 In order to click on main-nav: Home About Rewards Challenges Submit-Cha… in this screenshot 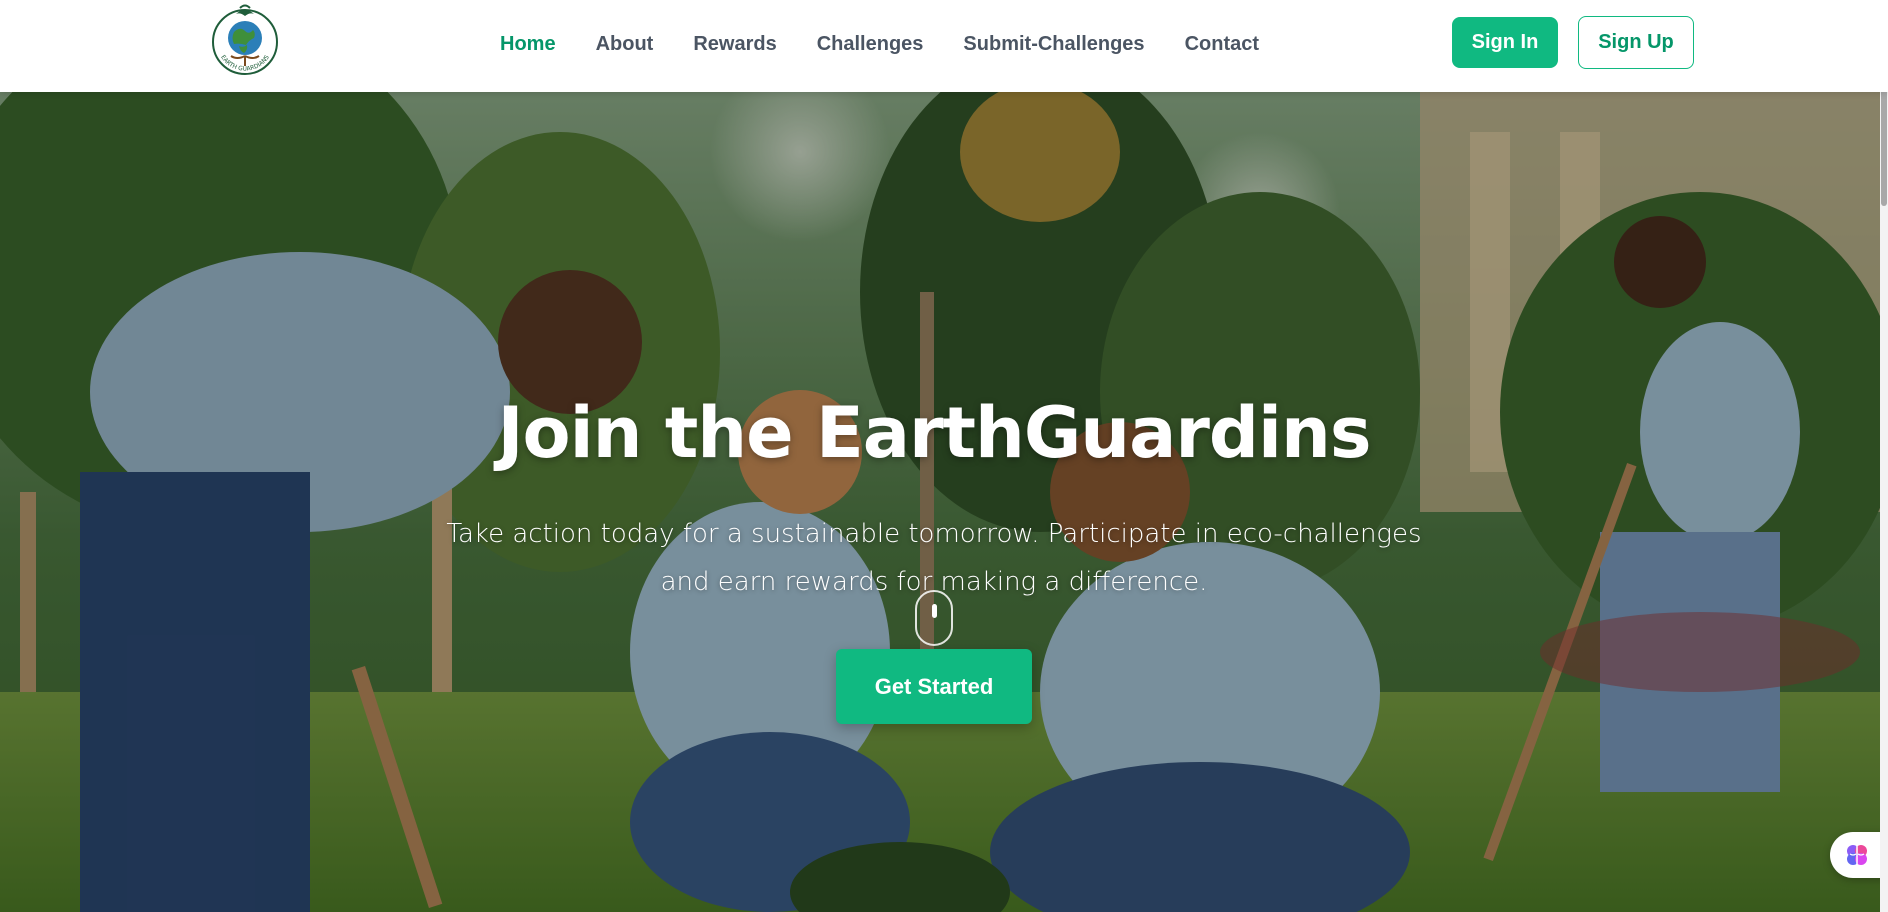, I will do `click(879, 44)`.